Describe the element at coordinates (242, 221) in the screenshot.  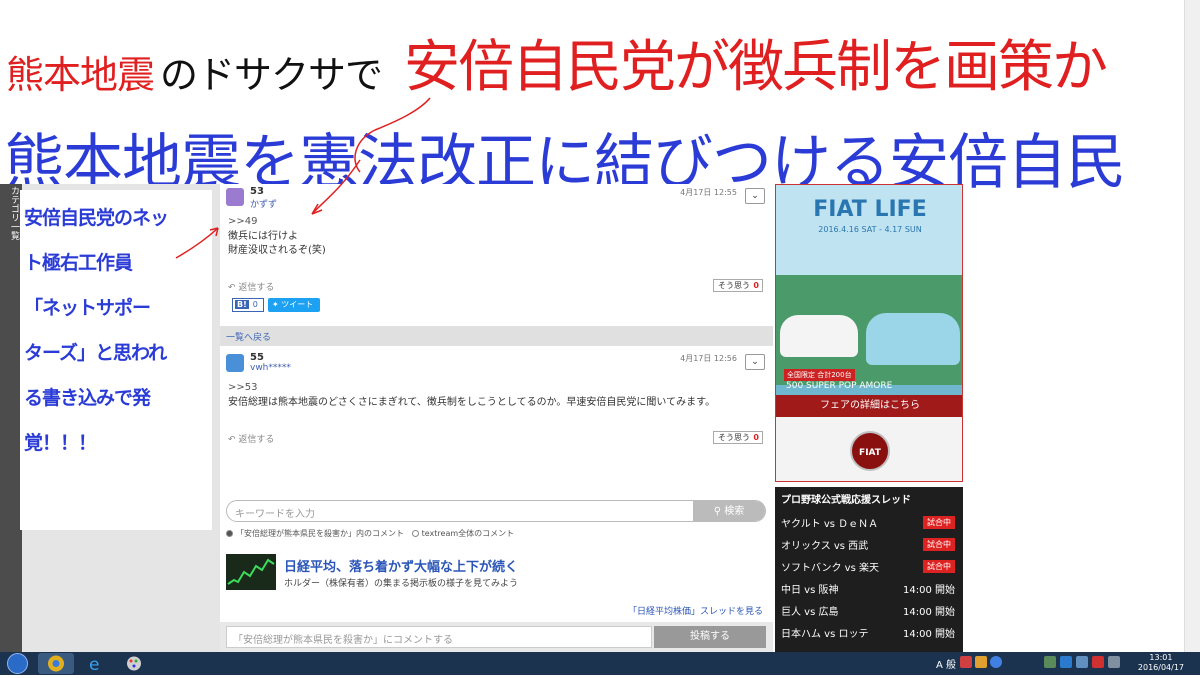
I see `comment-reply-ref: >>49` at that location.